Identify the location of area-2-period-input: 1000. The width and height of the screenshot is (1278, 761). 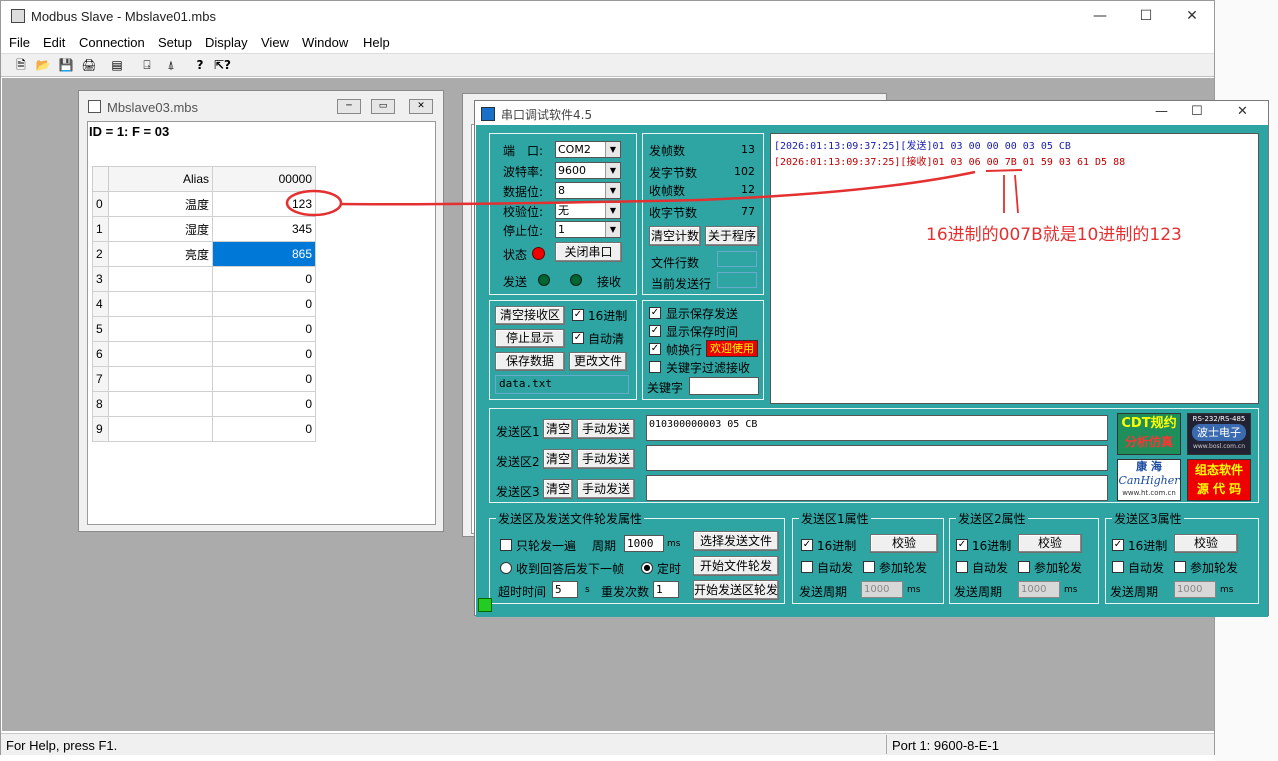
(1039, 589).